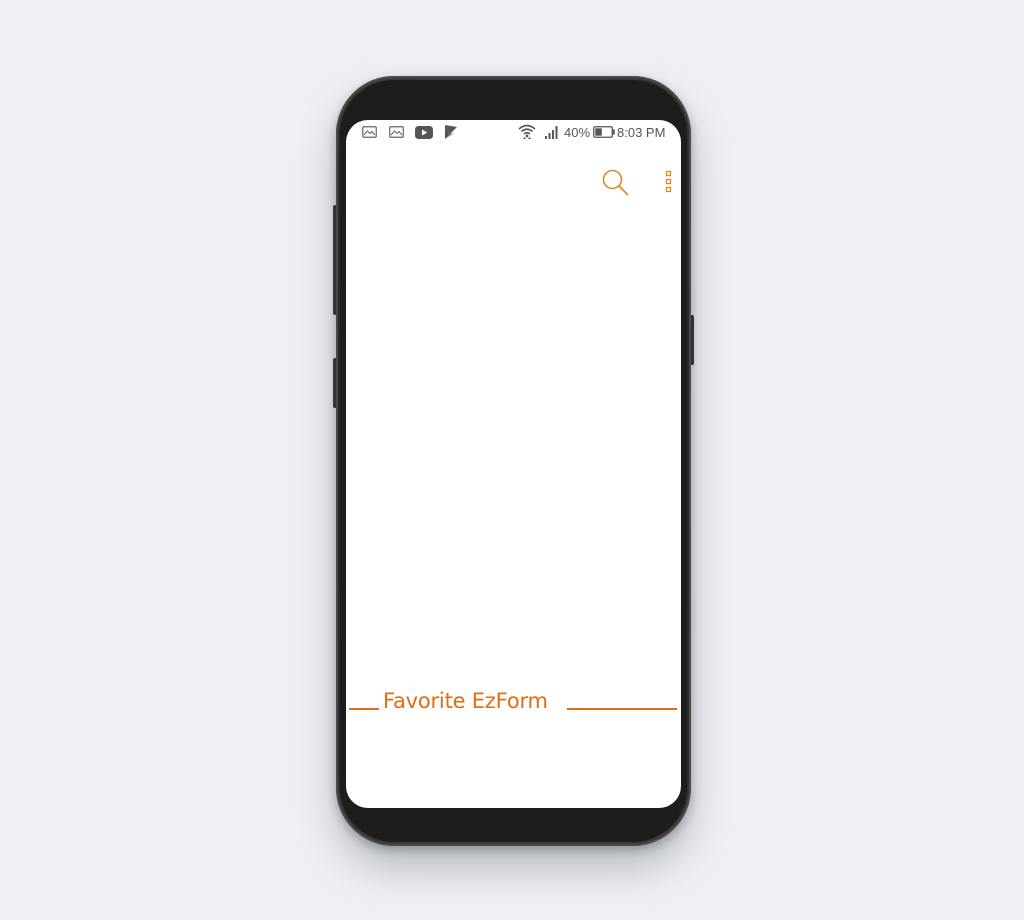  What do you see at coordinates (451, 132) in the screenshot?
I see `play-store-icon` at bounding box center [451, 132].